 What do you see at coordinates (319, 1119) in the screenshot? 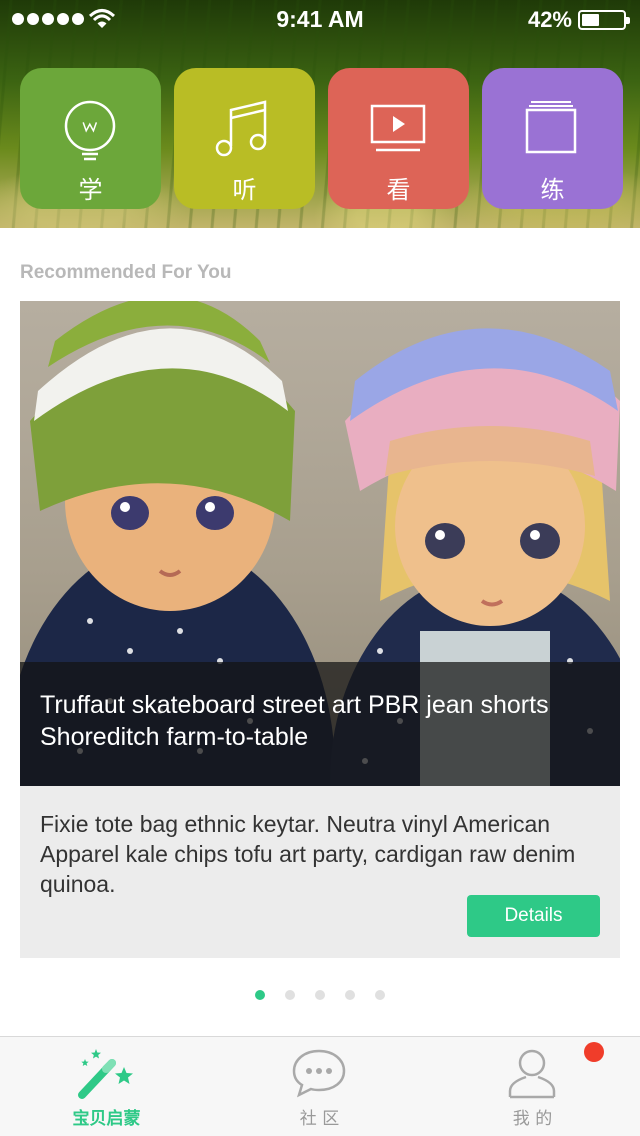
I see `tab-community-label: 社 区` at bounding box center [319, 1119].